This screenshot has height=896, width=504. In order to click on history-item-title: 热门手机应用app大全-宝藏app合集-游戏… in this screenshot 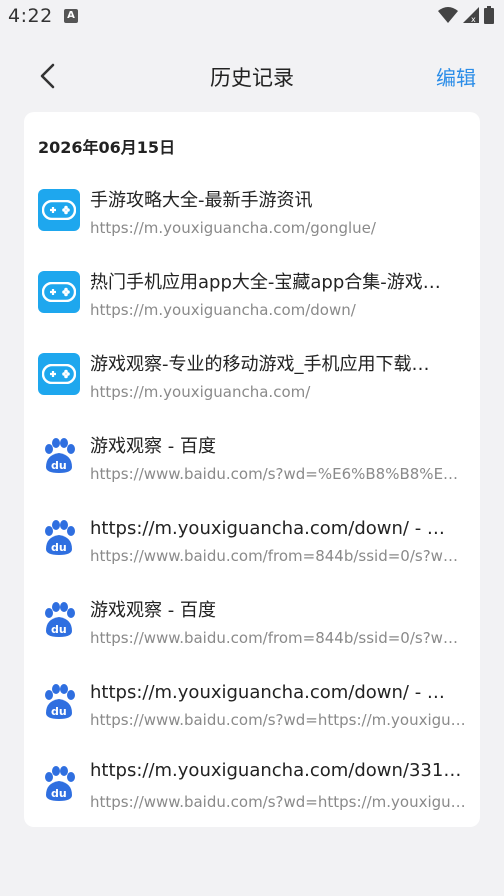, I will do `click(265, 282)`.